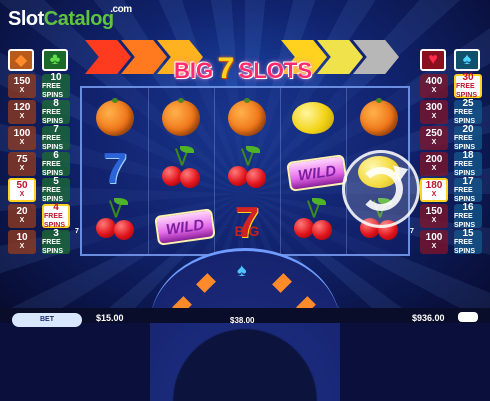 Image resolution: width=490 pixels, height=401 pixels. What do you see at coordinates (22, 185) in the screenshot?
I see `left-multiplier-value: 50` at bounding box center [22, 185].